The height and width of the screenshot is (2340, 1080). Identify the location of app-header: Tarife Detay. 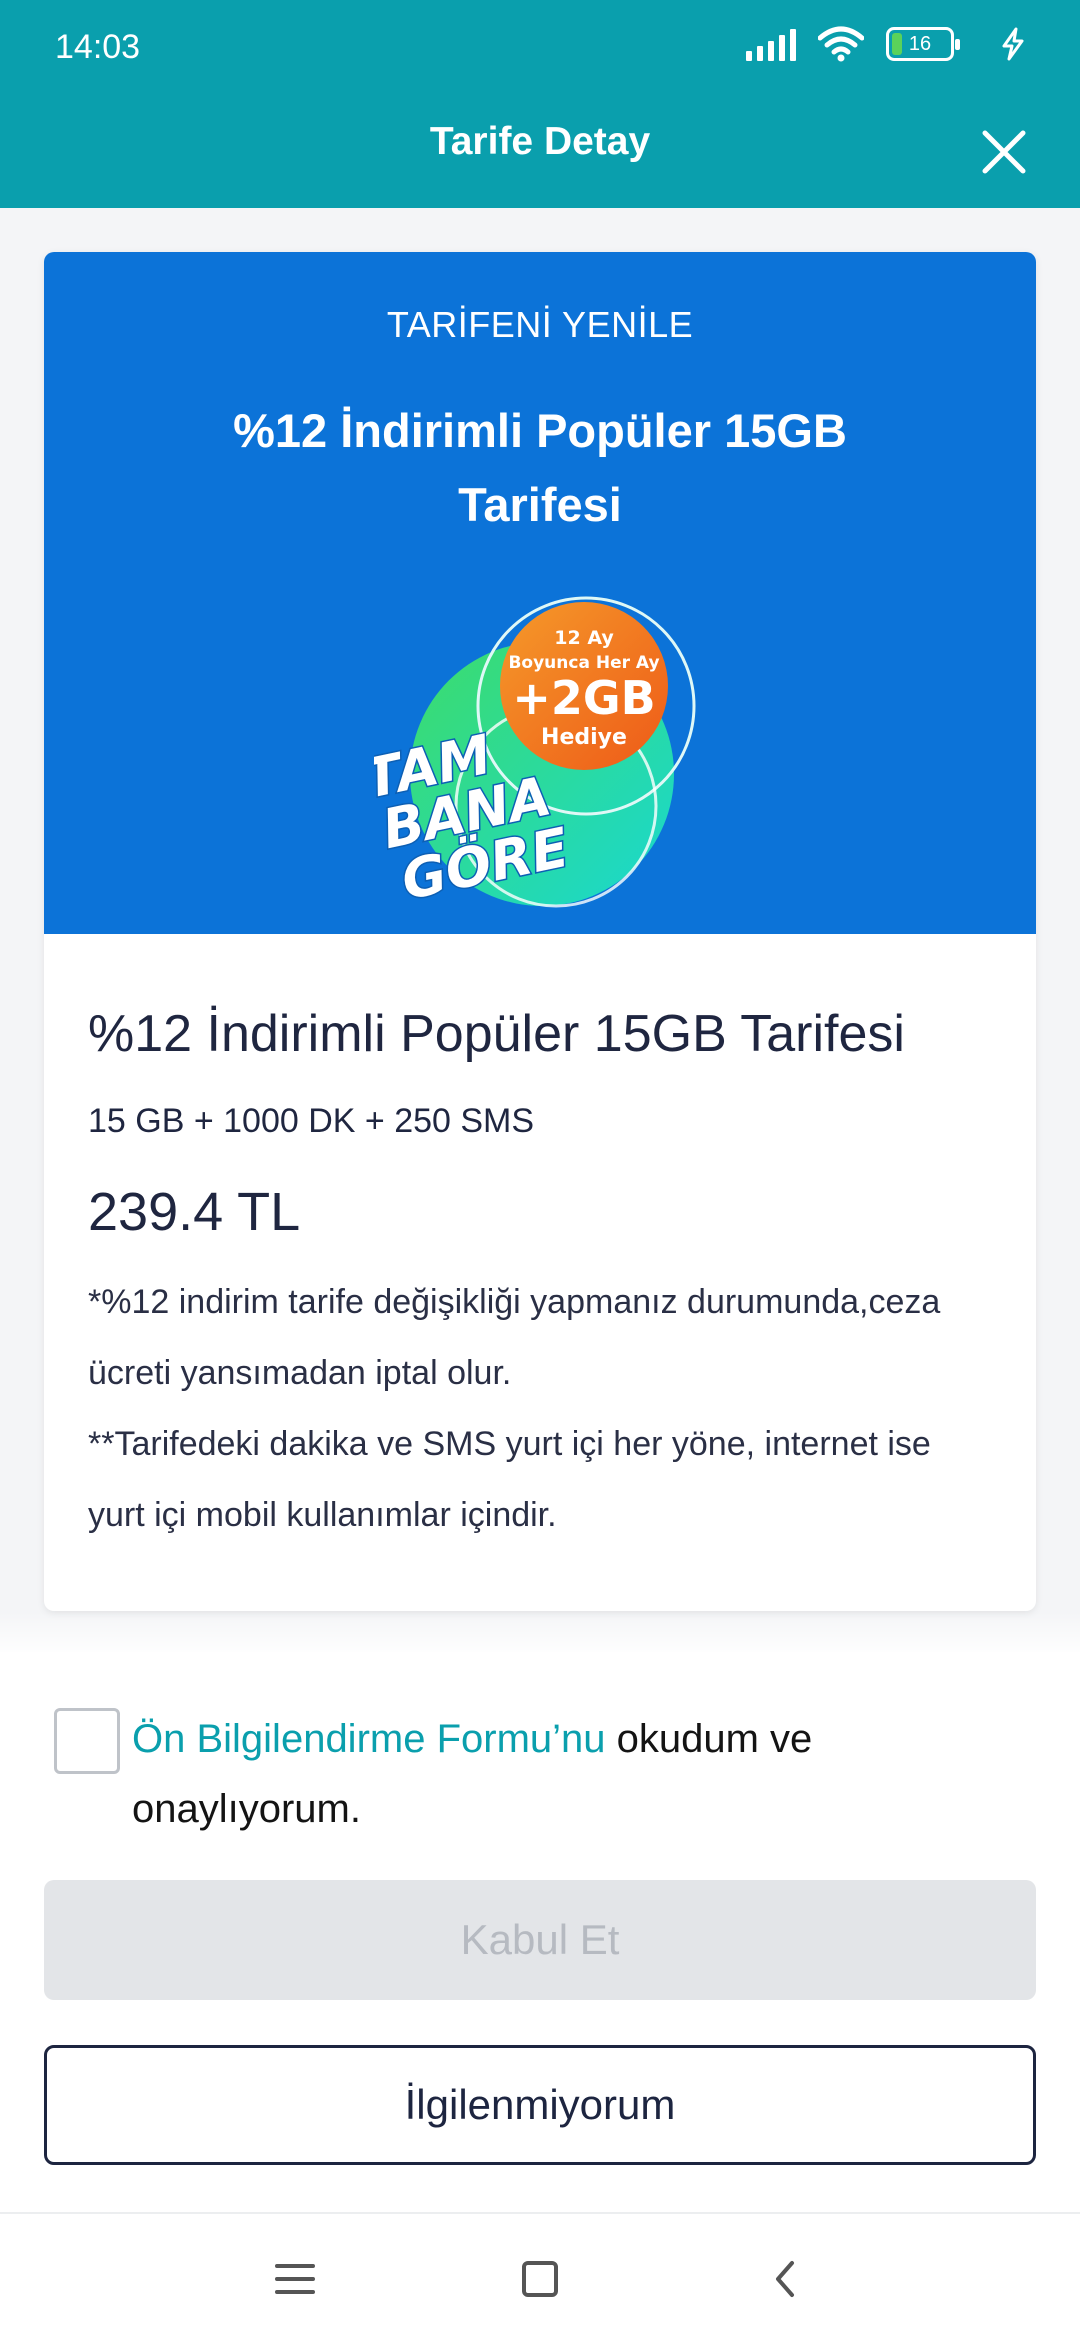
(540, 152).